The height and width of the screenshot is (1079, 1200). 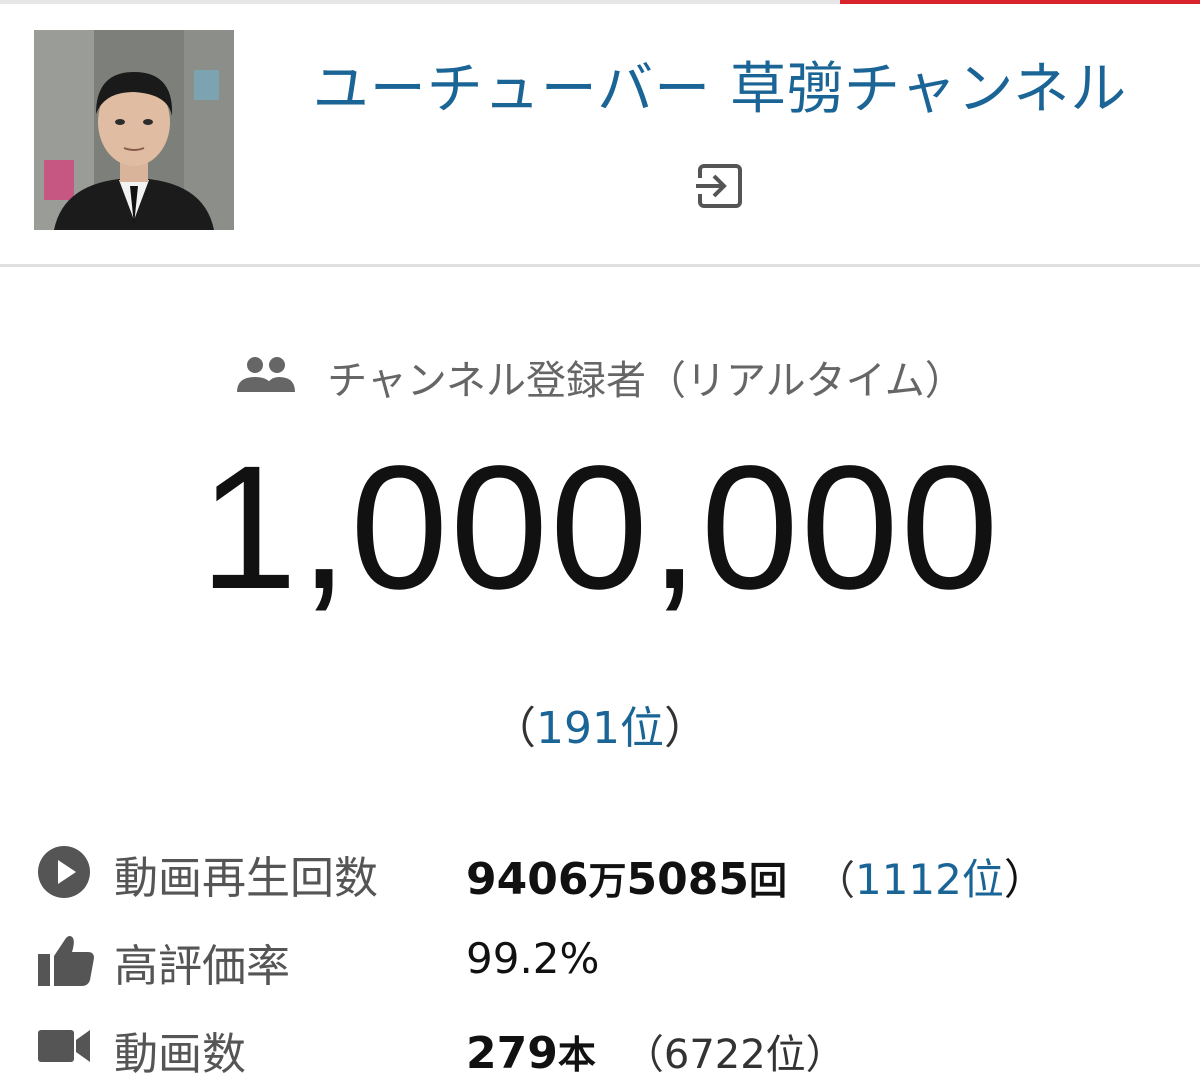 What do you see at coordinates (1024, 879) in the screenshot?
I see `views-rank-close: ）` at bounding box center [1024, 879].